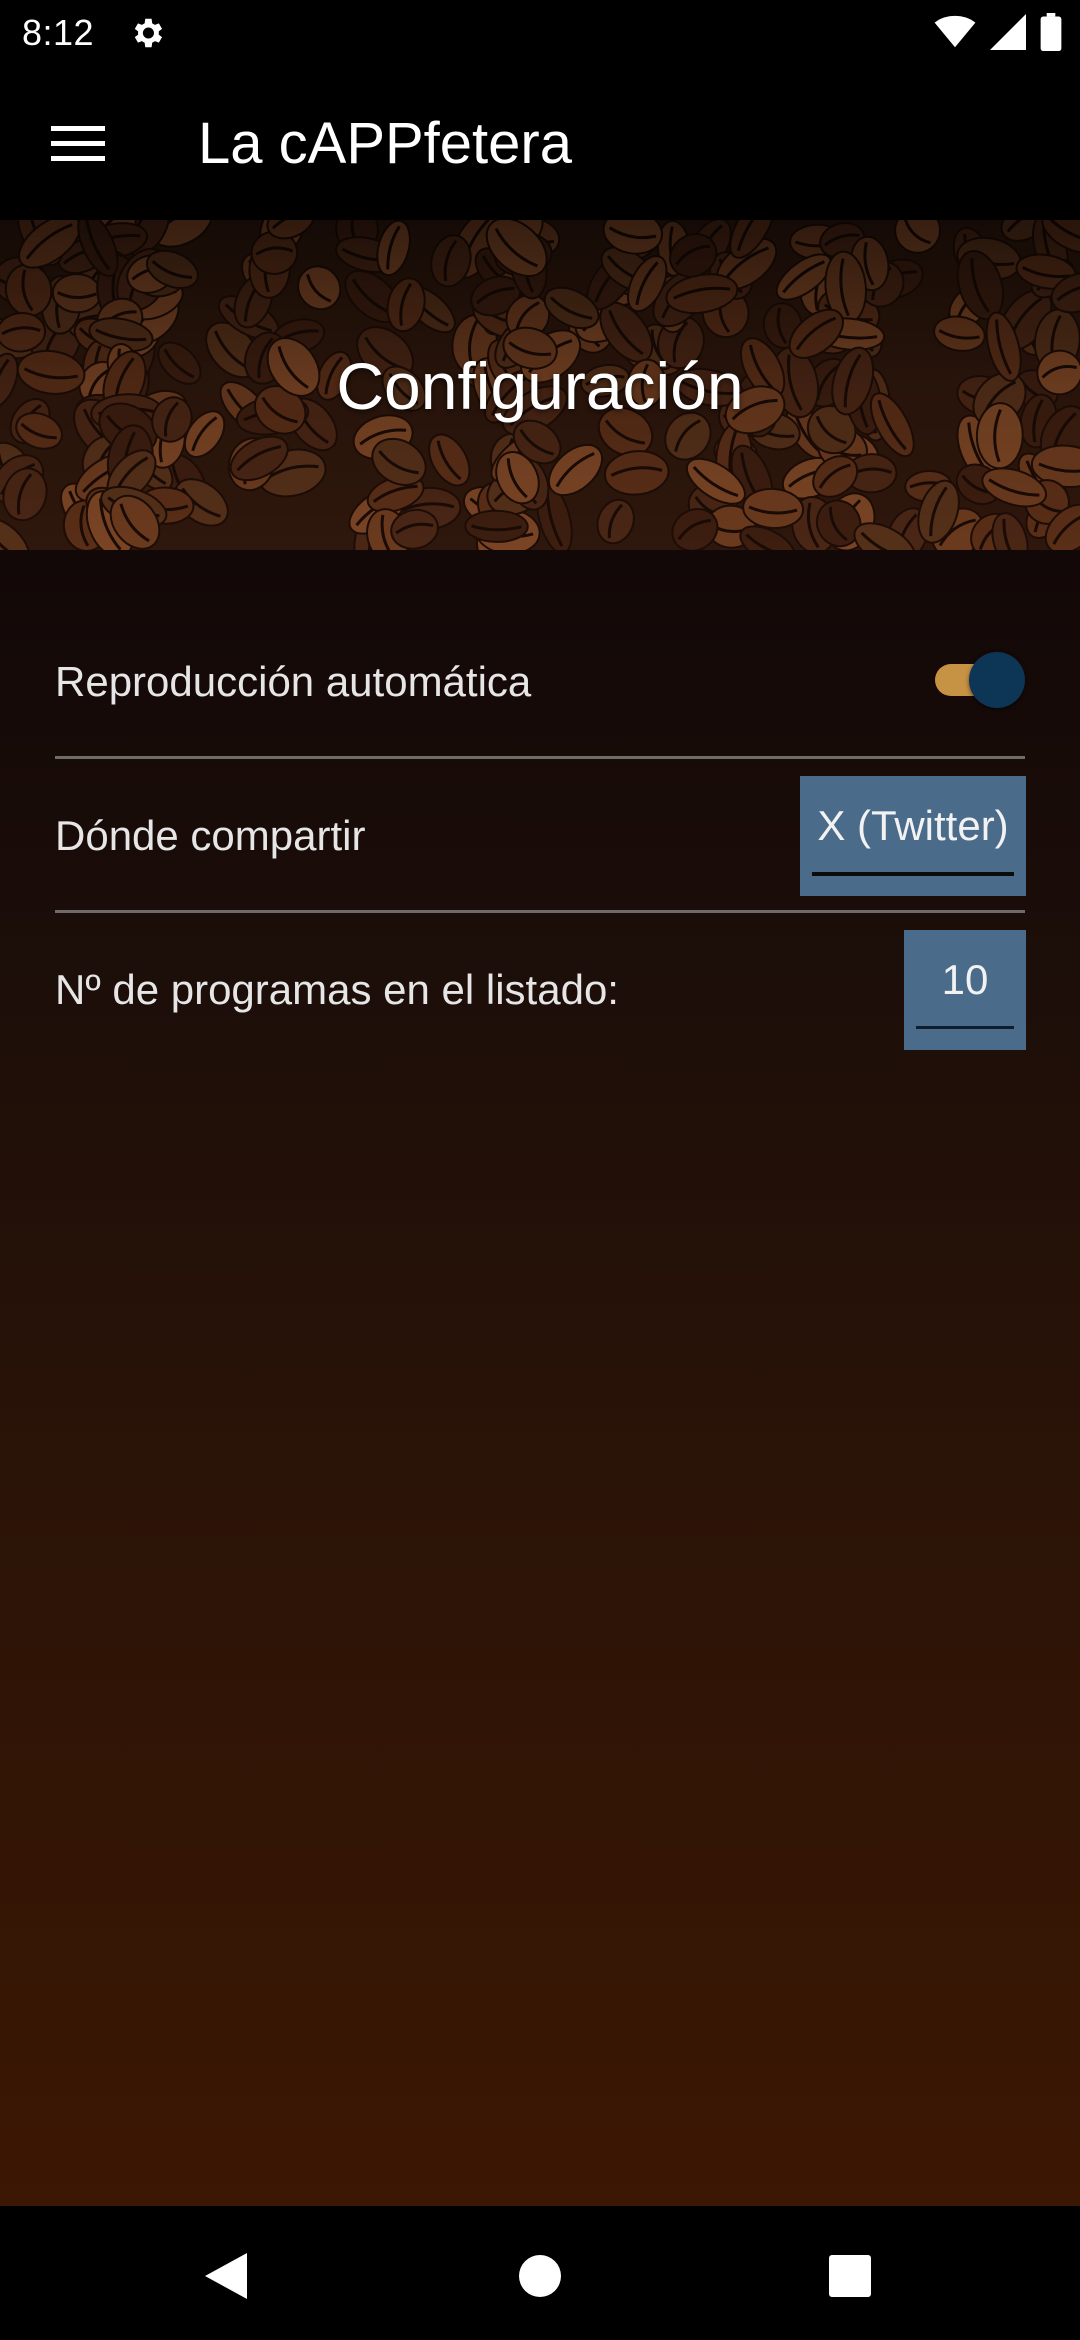 The image size is (1080, 2340). Describe the element at coordinates (58, 32) in the screenshot. I see `status-time: 8:12` at that location.